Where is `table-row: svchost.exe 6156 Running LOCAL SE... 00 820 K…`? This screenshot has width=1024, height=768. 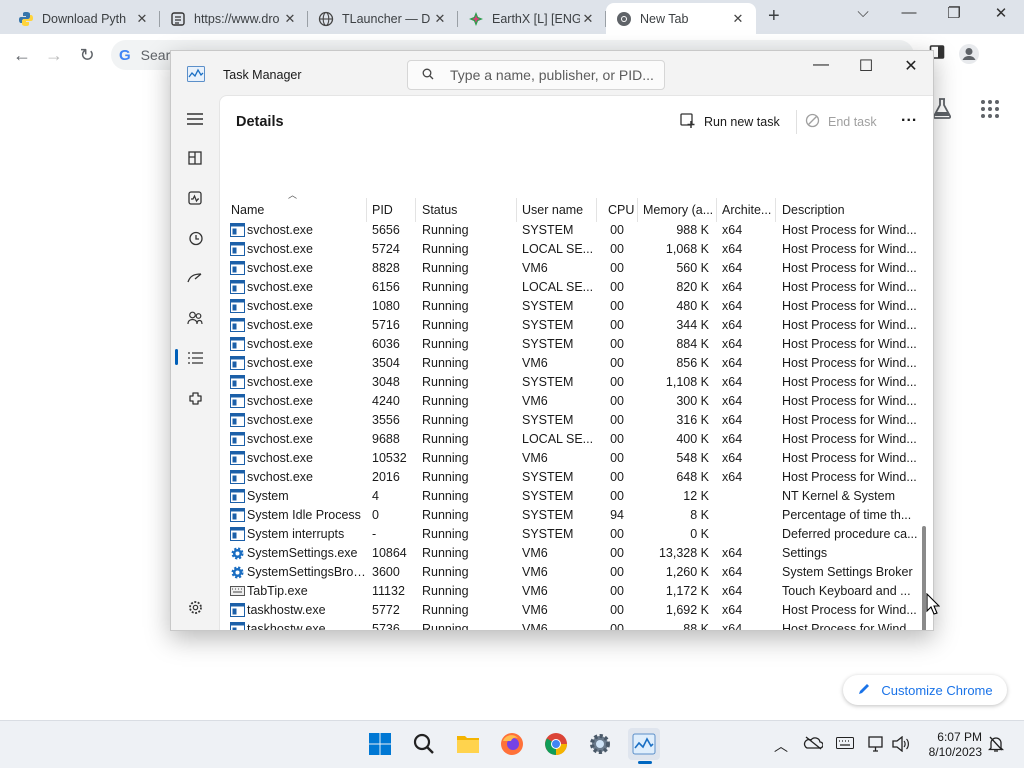
table-row: svchost.exe 6156 Running LOCAL SE... 00 820 K… is located at coordinates (570, 287).